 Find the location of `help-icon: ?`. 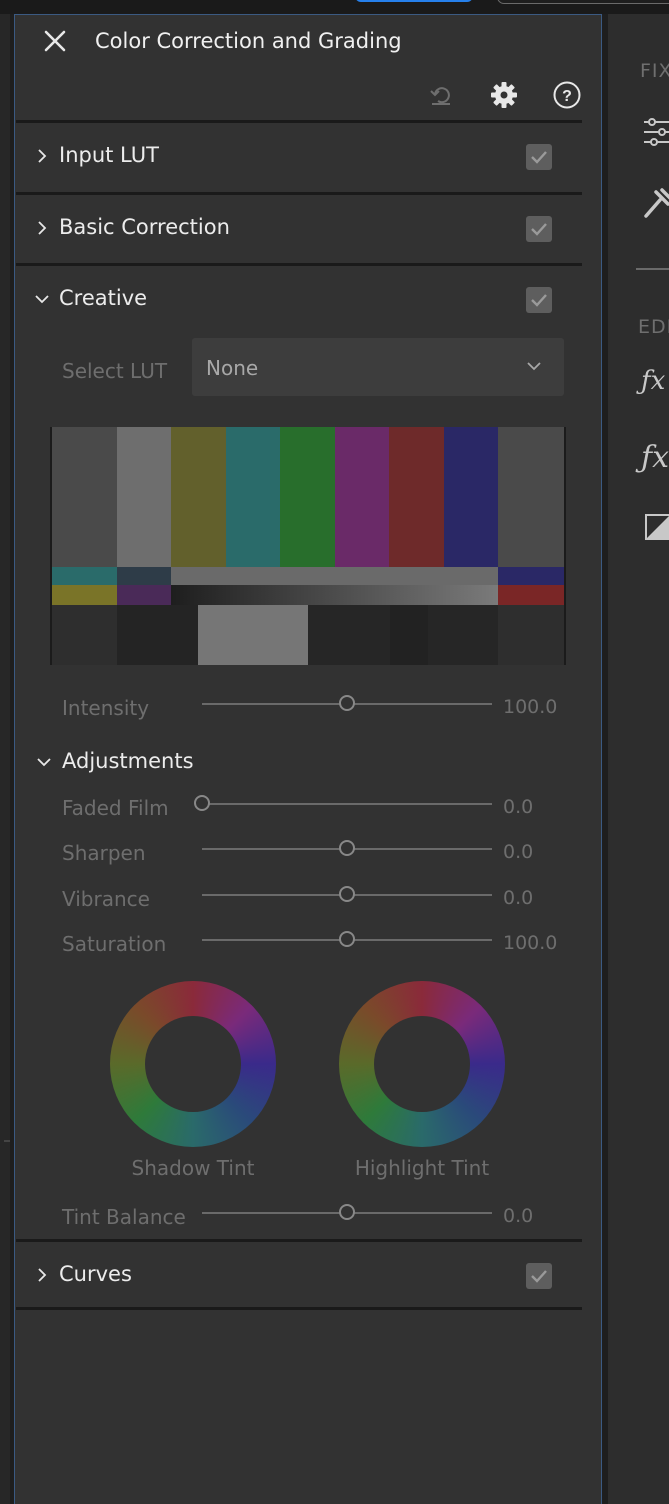

help-icon: ? is located at coordinates (567, 95).